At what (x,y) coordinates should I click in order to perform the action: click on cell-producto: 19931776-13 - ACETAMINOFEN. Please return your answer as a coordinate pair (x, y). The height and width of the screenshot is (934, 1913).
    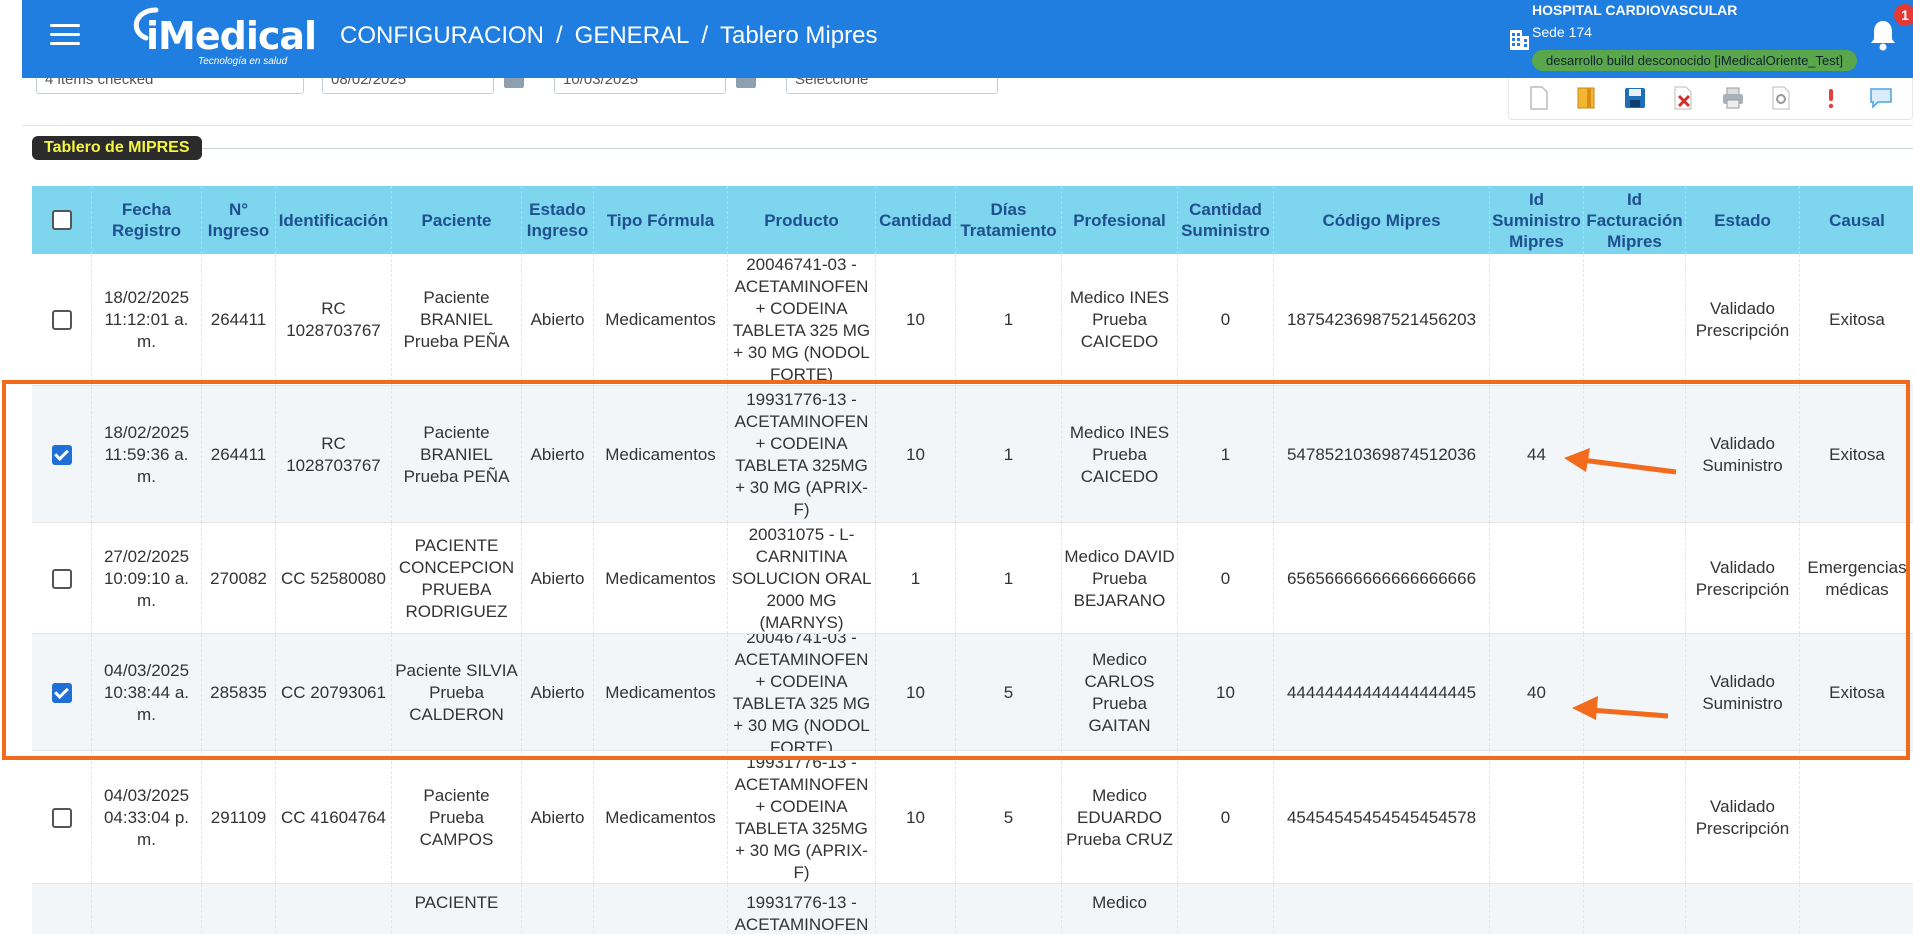
    Looking at the image, I should click on (802, 909).